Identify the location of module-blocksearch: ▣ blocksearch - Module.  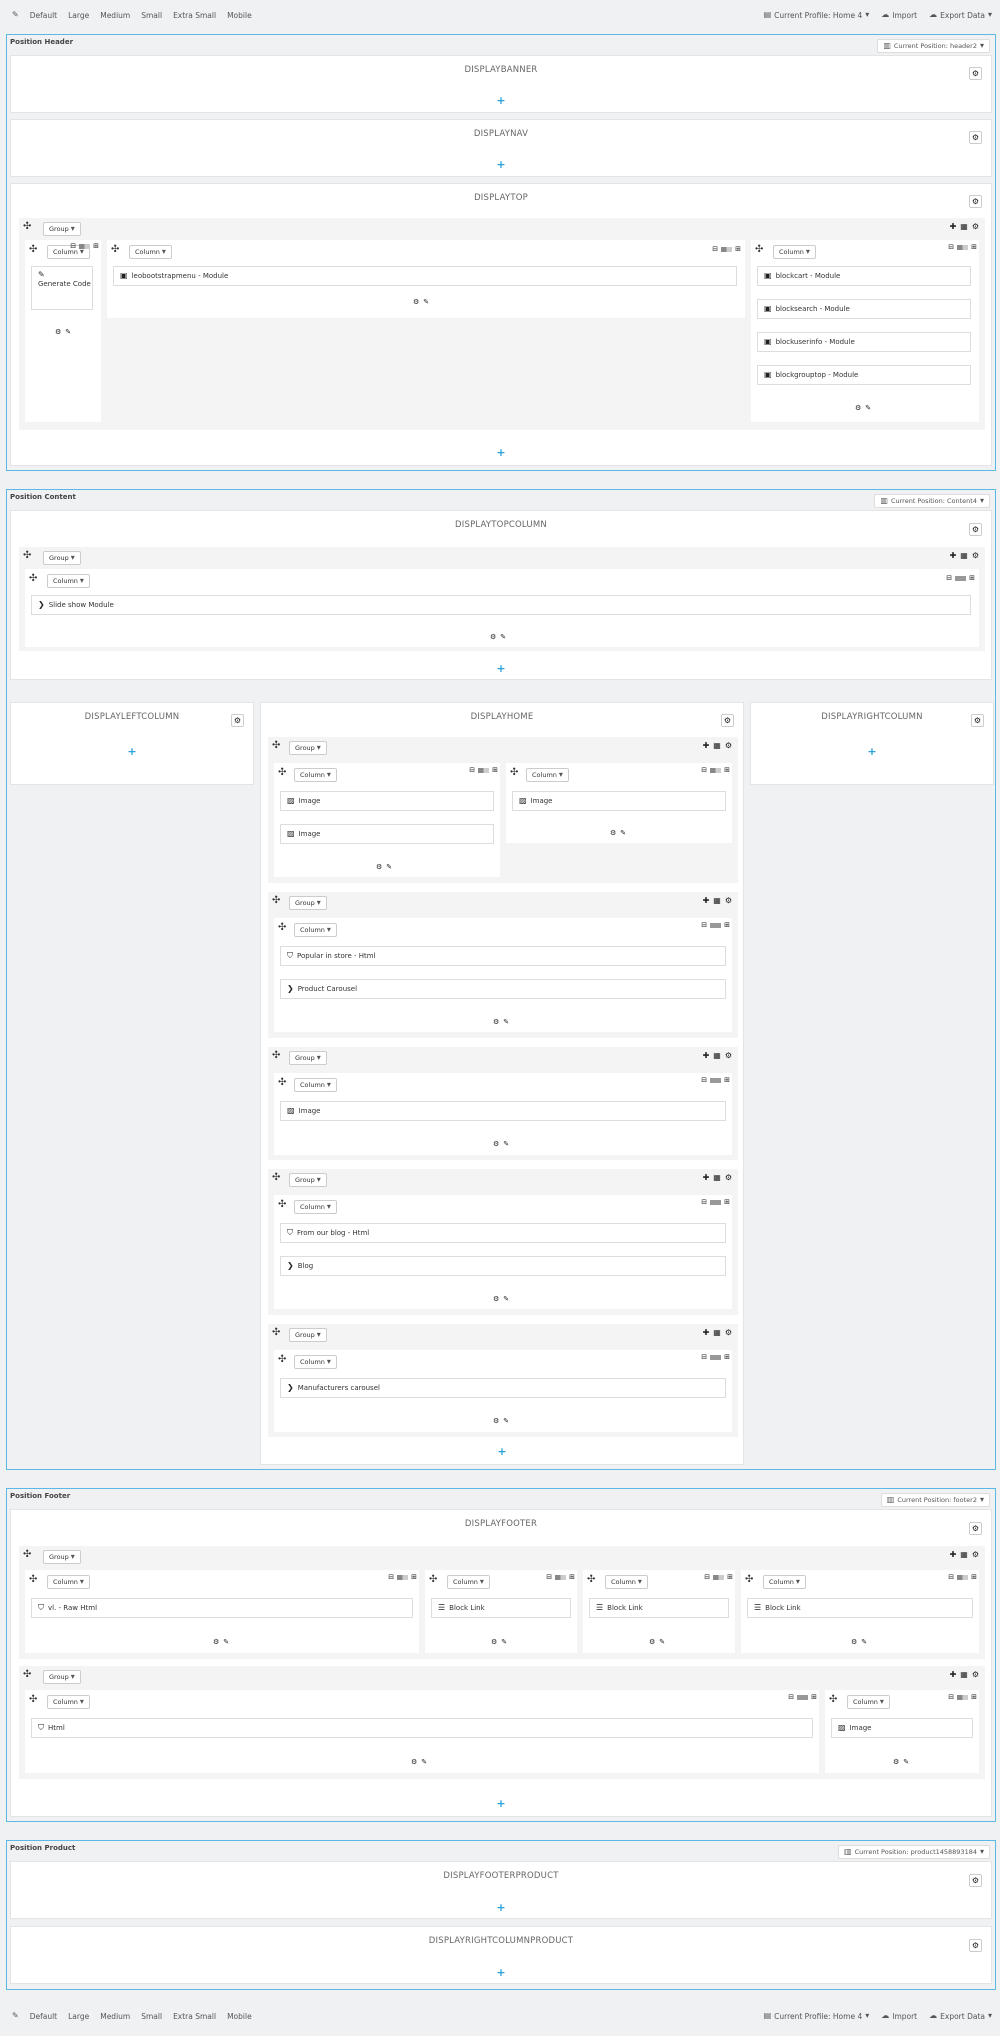
(864, 309).